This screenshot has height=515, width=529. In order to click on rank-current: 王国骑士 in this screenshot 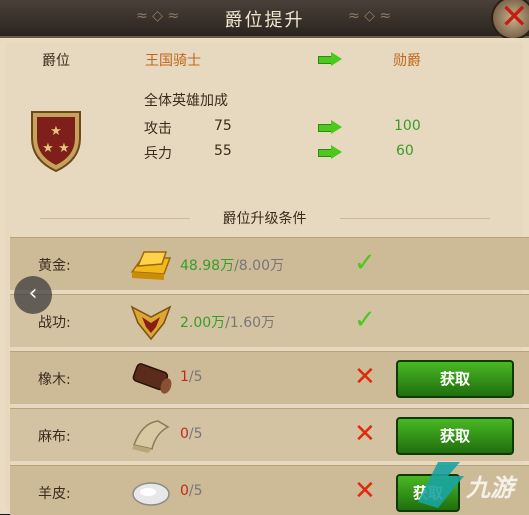, I will do `click(173, 61)`.